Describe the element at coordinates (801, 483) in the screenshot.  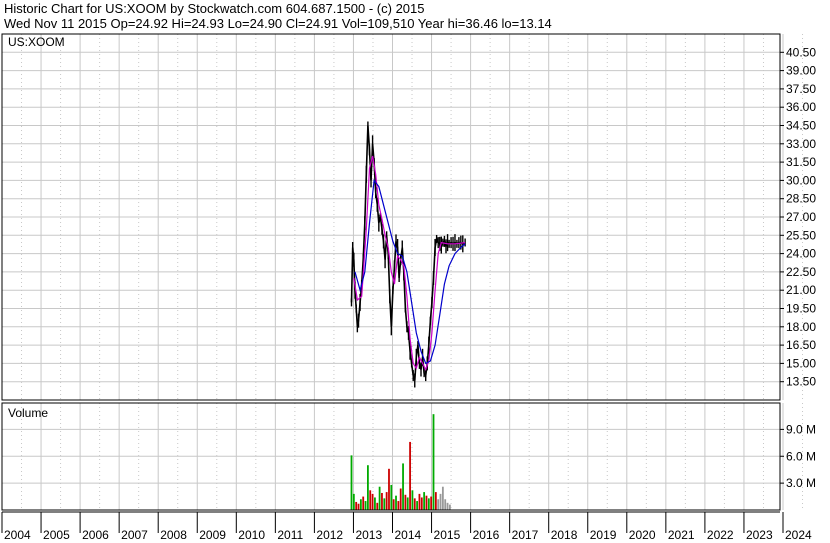
I see `volume-y-tick-label: 3.0 M` at that location.